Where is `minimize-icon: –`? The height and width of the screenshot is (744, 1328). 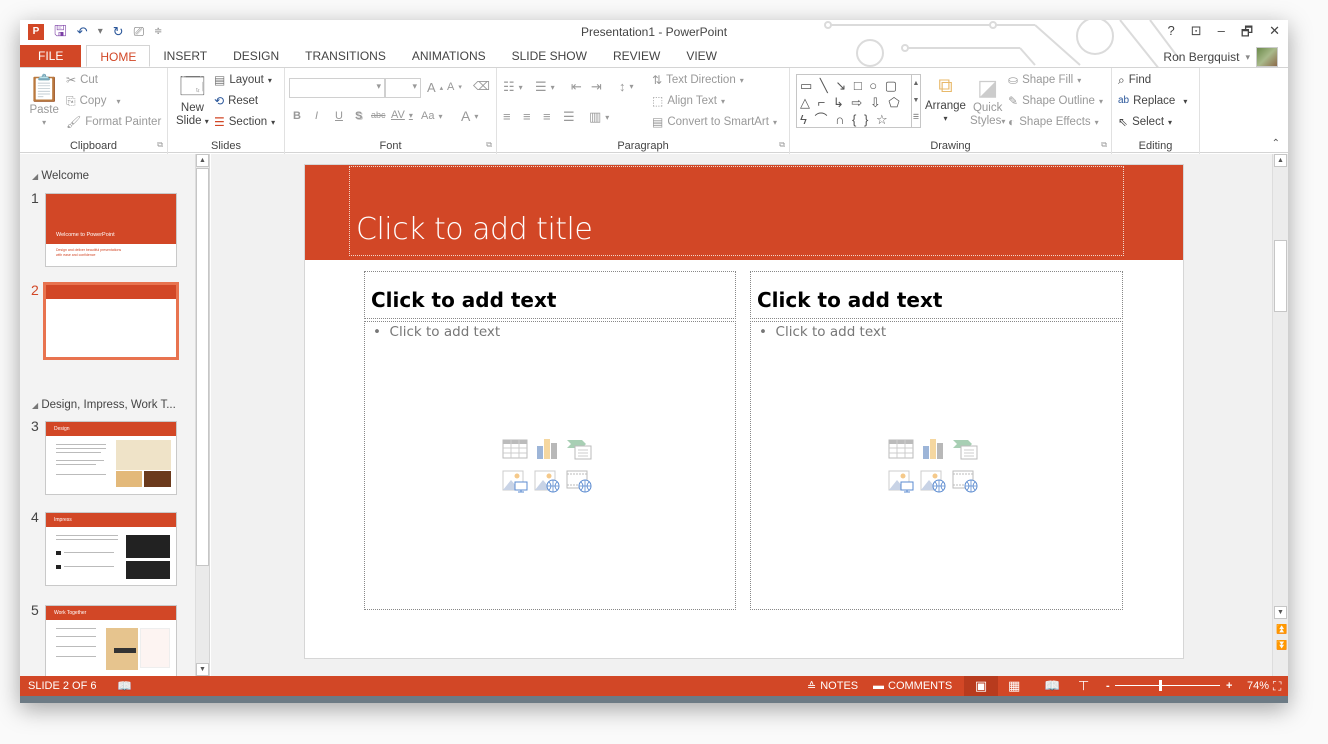
minimize-icon: – is located at coordinates (1221, 34).